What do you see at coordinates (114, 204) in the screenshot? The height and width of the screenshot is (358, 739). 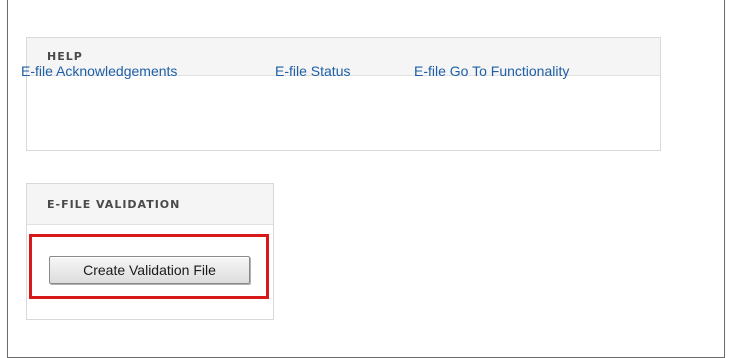 I see `efile-validation-panel-title: E-FILE VALIDATION` at bounding box center [114, 204].